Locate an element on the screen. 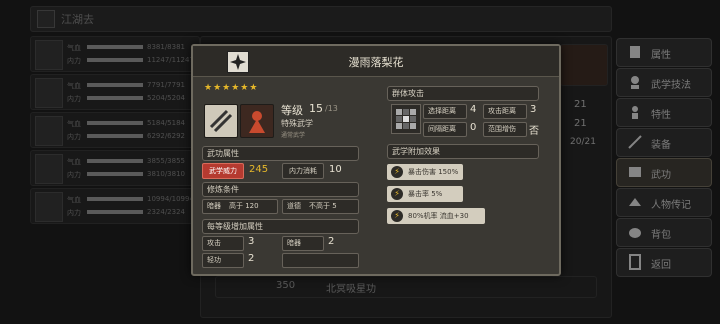  aoe-value: 3 is located at coordinates (533, 109).